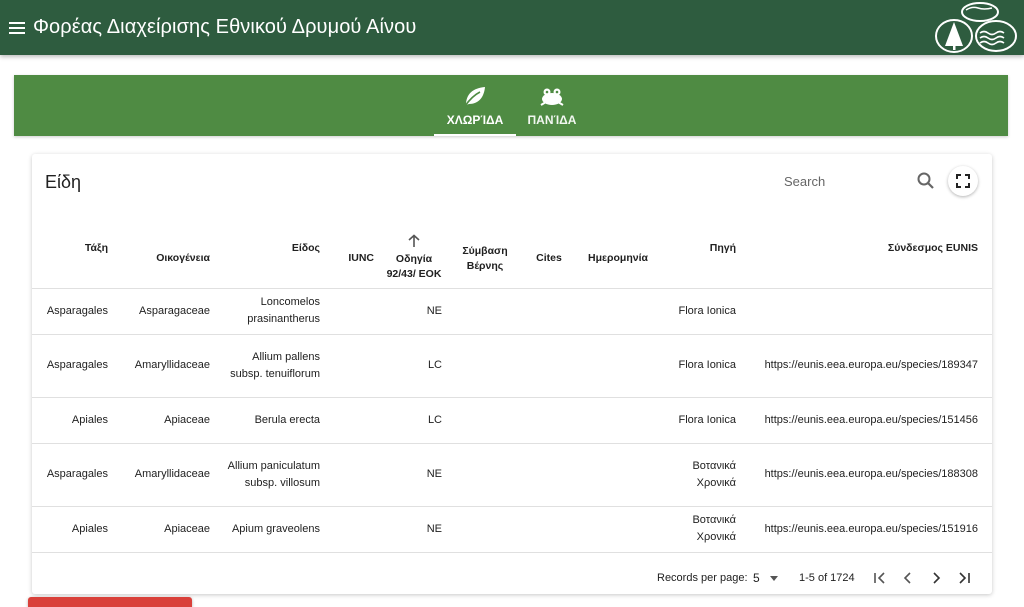 This screenshot has height=607, width=1024. I want to click on records-per-page-value: 5, so click(756, 578).